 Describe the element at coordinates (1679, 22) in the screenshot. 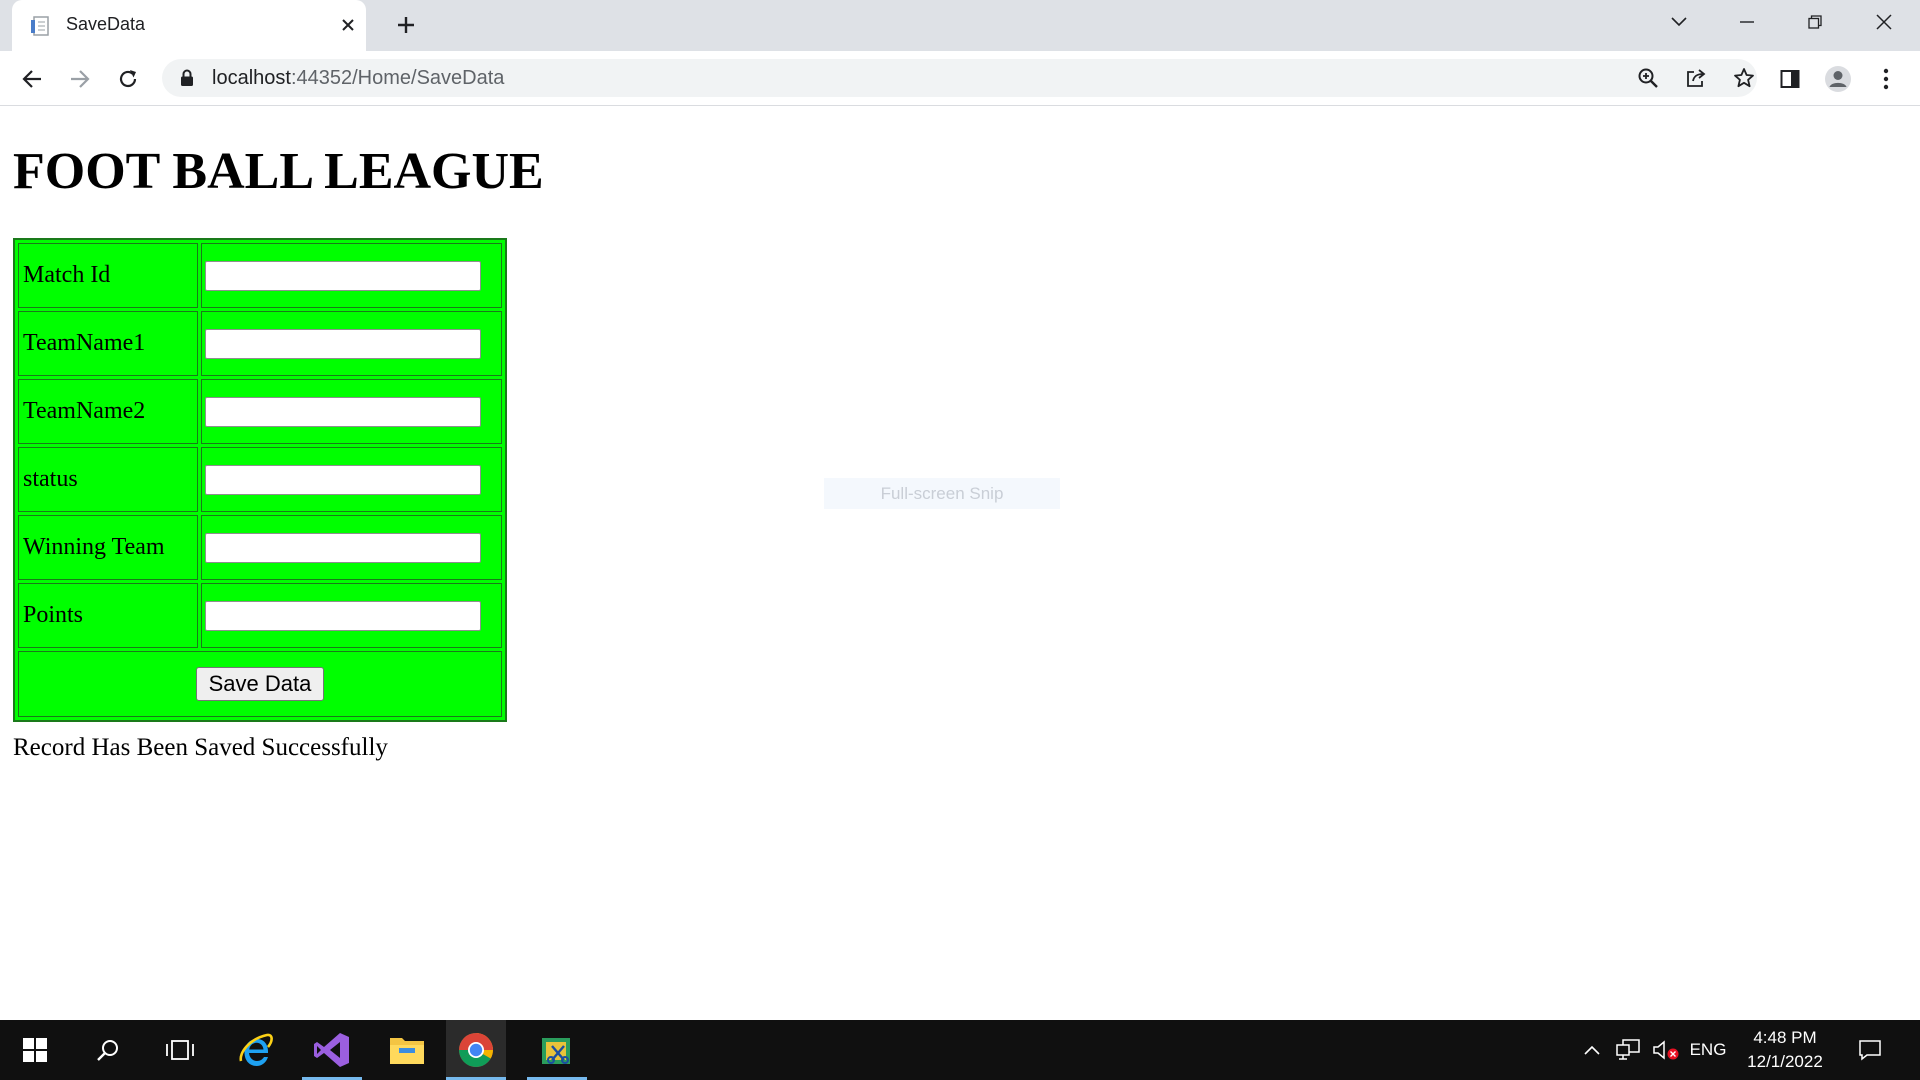

I see `tab-search-button` at that location.